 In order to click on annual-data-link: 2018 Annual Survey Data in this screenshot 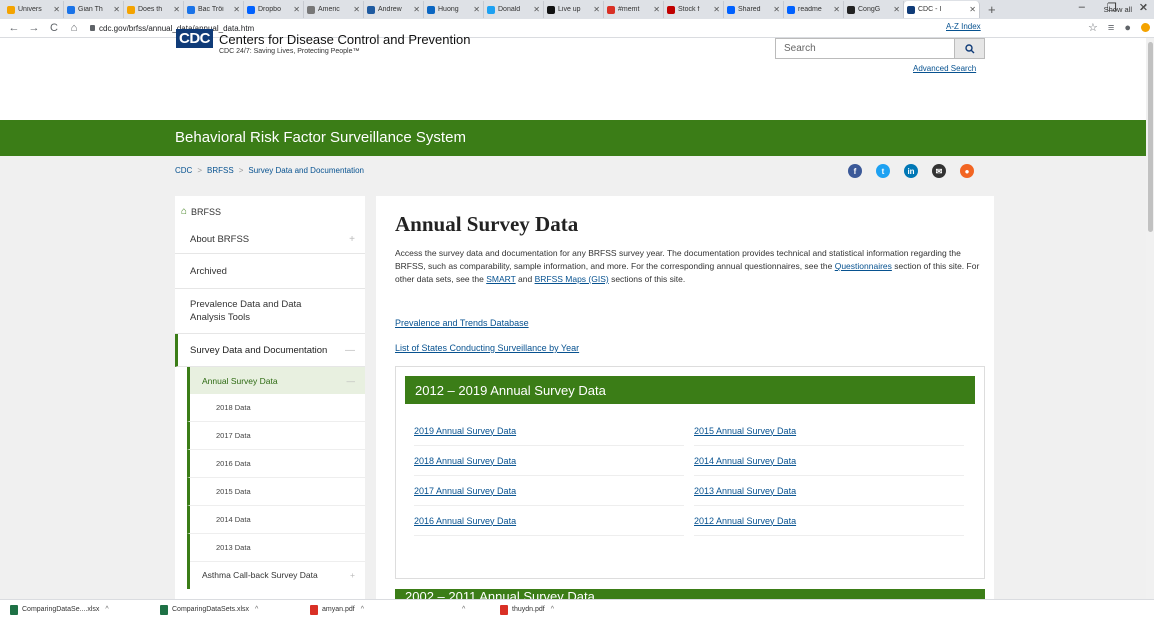, I will do `click(549, 461)`.